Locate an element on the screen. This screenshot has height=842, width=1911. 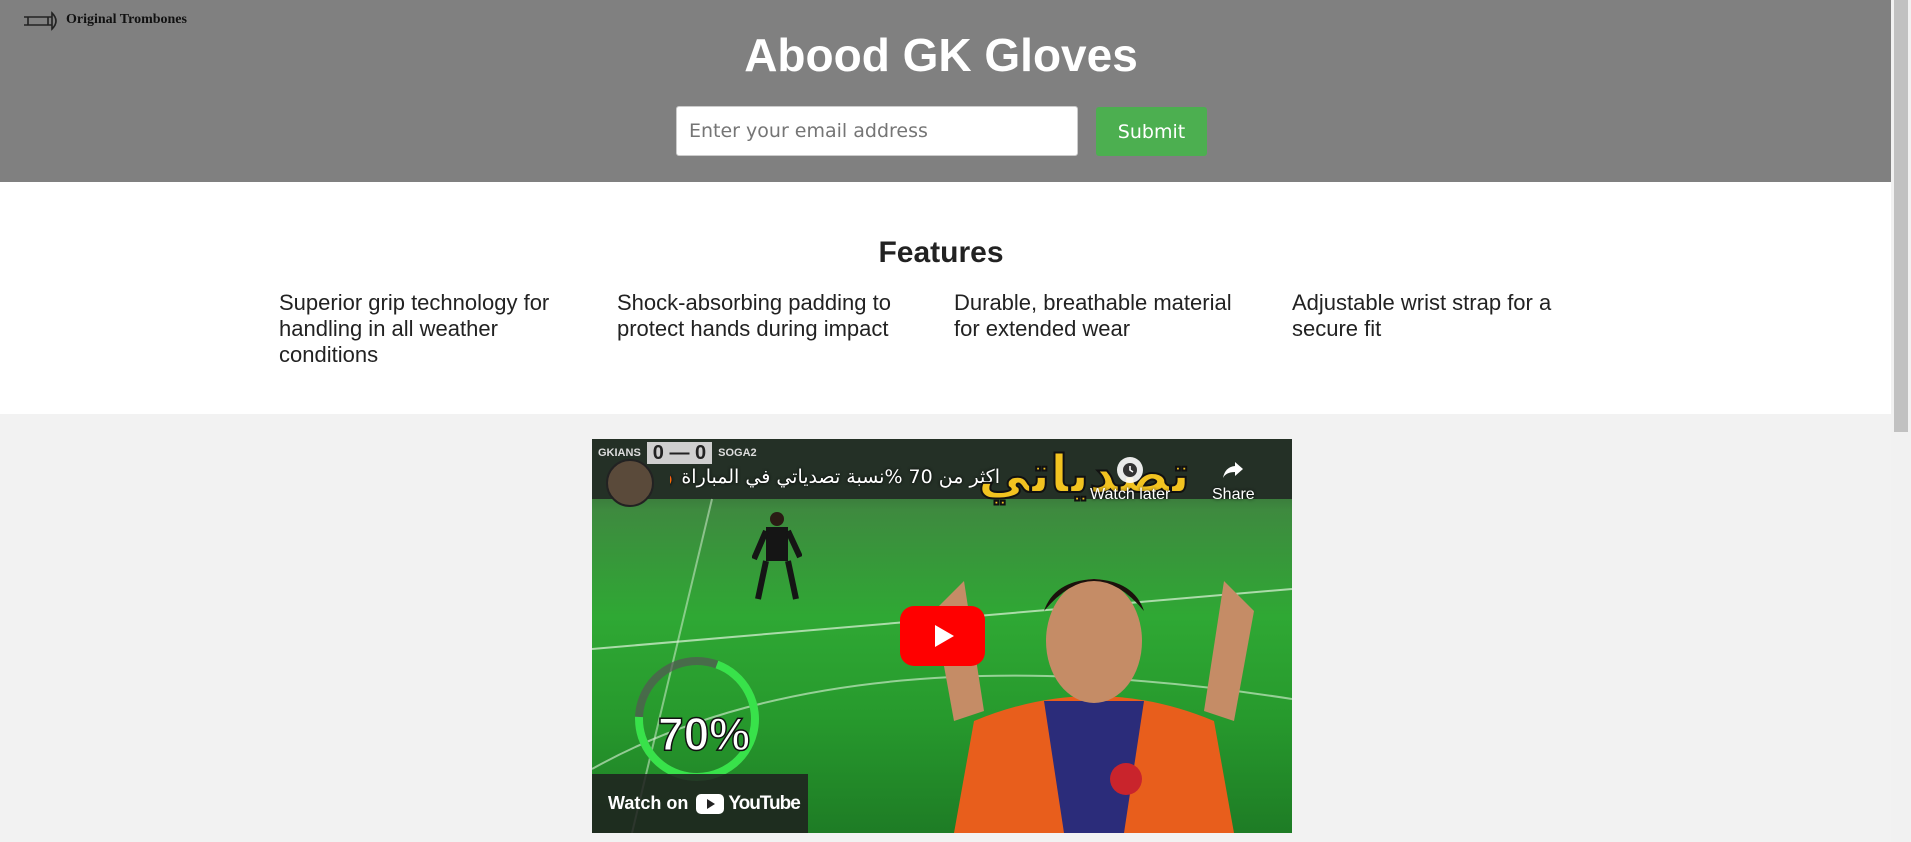
play-icon is located at coordinates (944, 636).